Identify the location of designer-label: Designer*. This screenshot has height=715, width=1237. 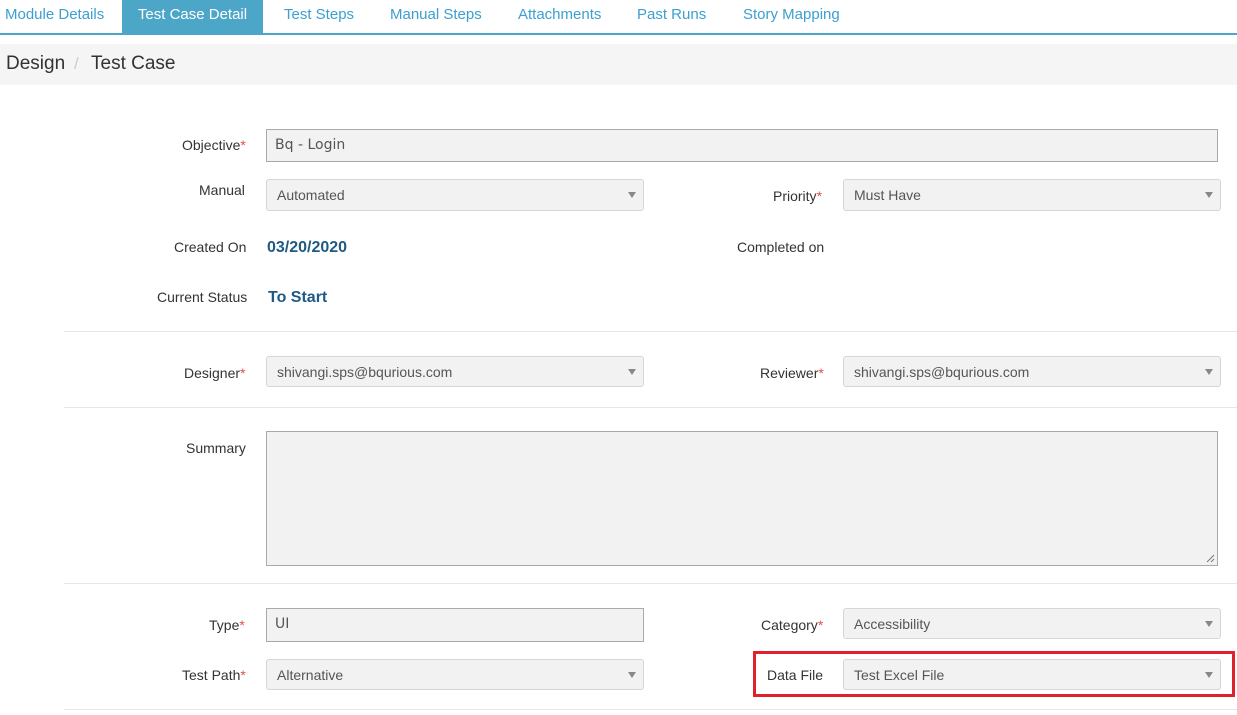
(215, 373).